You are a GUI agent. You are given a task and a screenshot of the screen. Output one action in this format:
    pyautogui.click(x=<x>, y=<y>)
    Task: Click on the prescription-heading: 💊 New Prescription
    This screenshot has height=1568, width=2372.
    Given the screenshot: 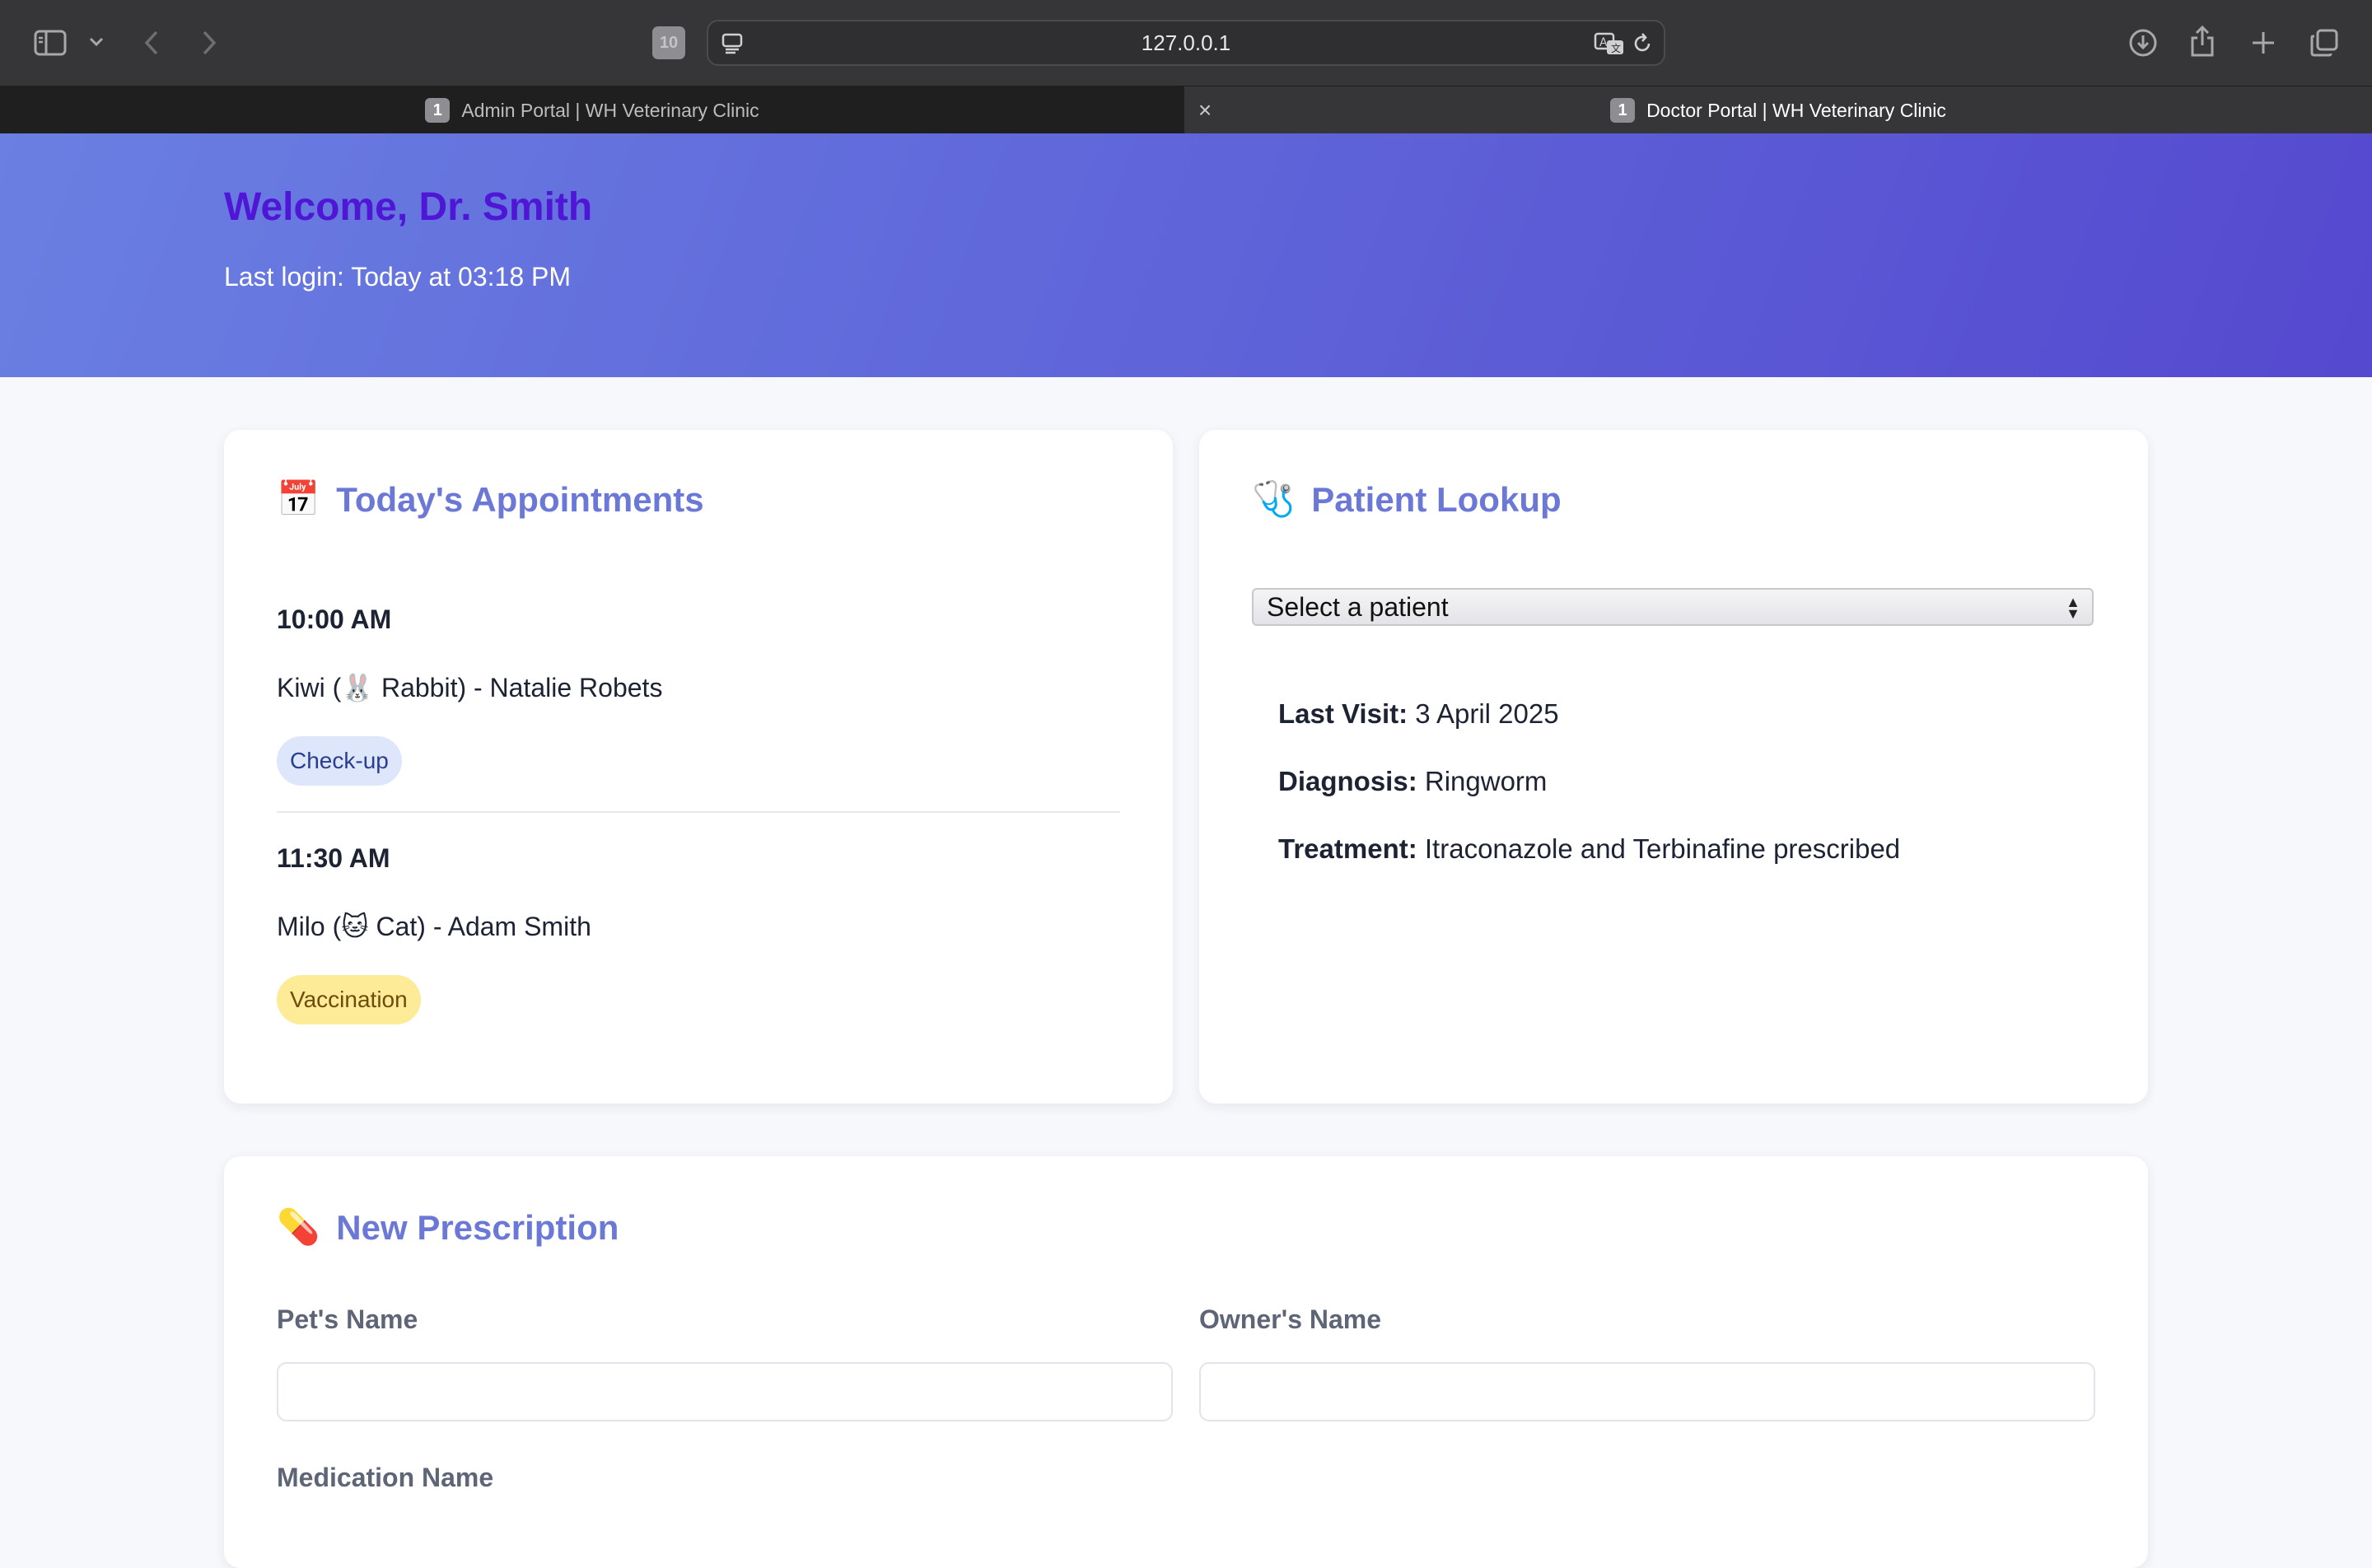 What is the action you would take?
    pyautogui.click(x=448, y=1227)
    